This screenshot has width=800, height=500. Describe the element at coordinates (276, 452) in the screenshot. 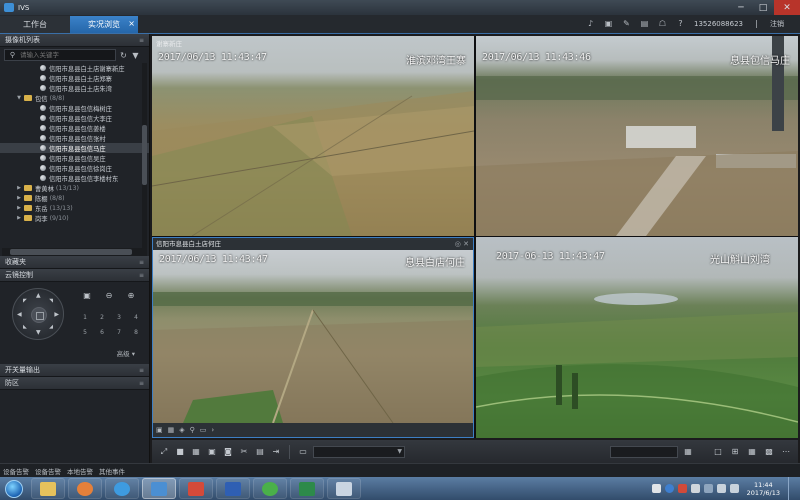

I see `export-icon: ⇥` at that location.